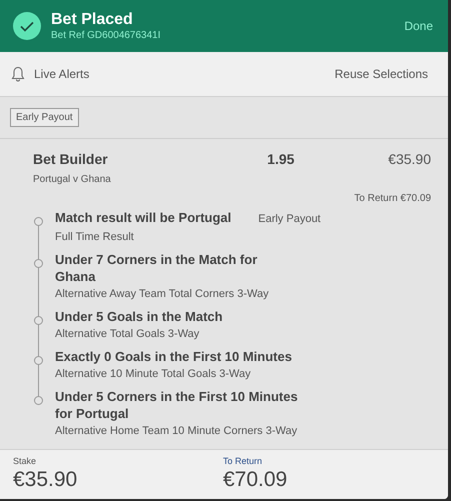 The image size is (451, 501). What do you see at coordinates (176, 431) in the screenshot?
I see `market-name: Alternative Home Team 10 Minute Corners 3-Way` at bounding box center [176, 431].